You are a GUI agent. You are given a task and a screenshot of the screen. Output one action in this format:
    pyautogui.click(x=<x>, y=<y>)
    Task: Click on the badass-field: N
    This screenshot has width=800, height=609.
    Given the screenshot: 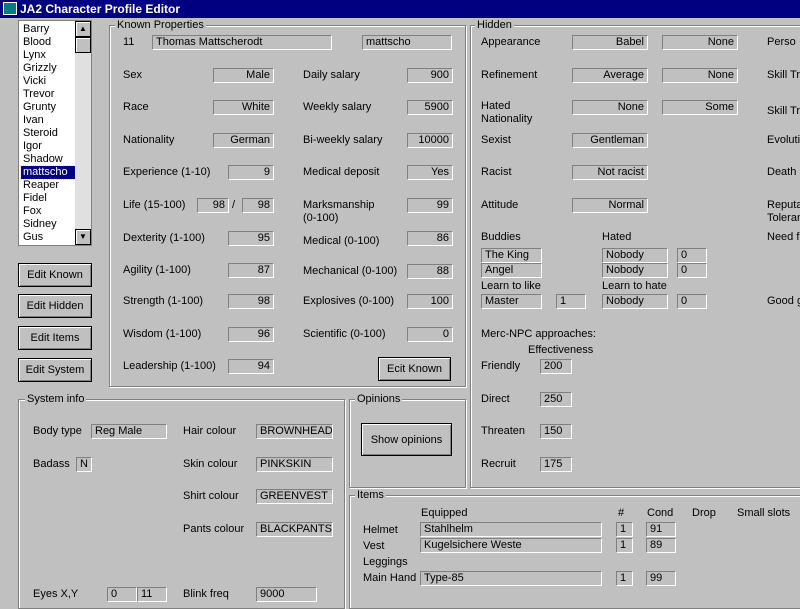 What is the action you would take?
    pyautogui.click(x=84, y=464)
    